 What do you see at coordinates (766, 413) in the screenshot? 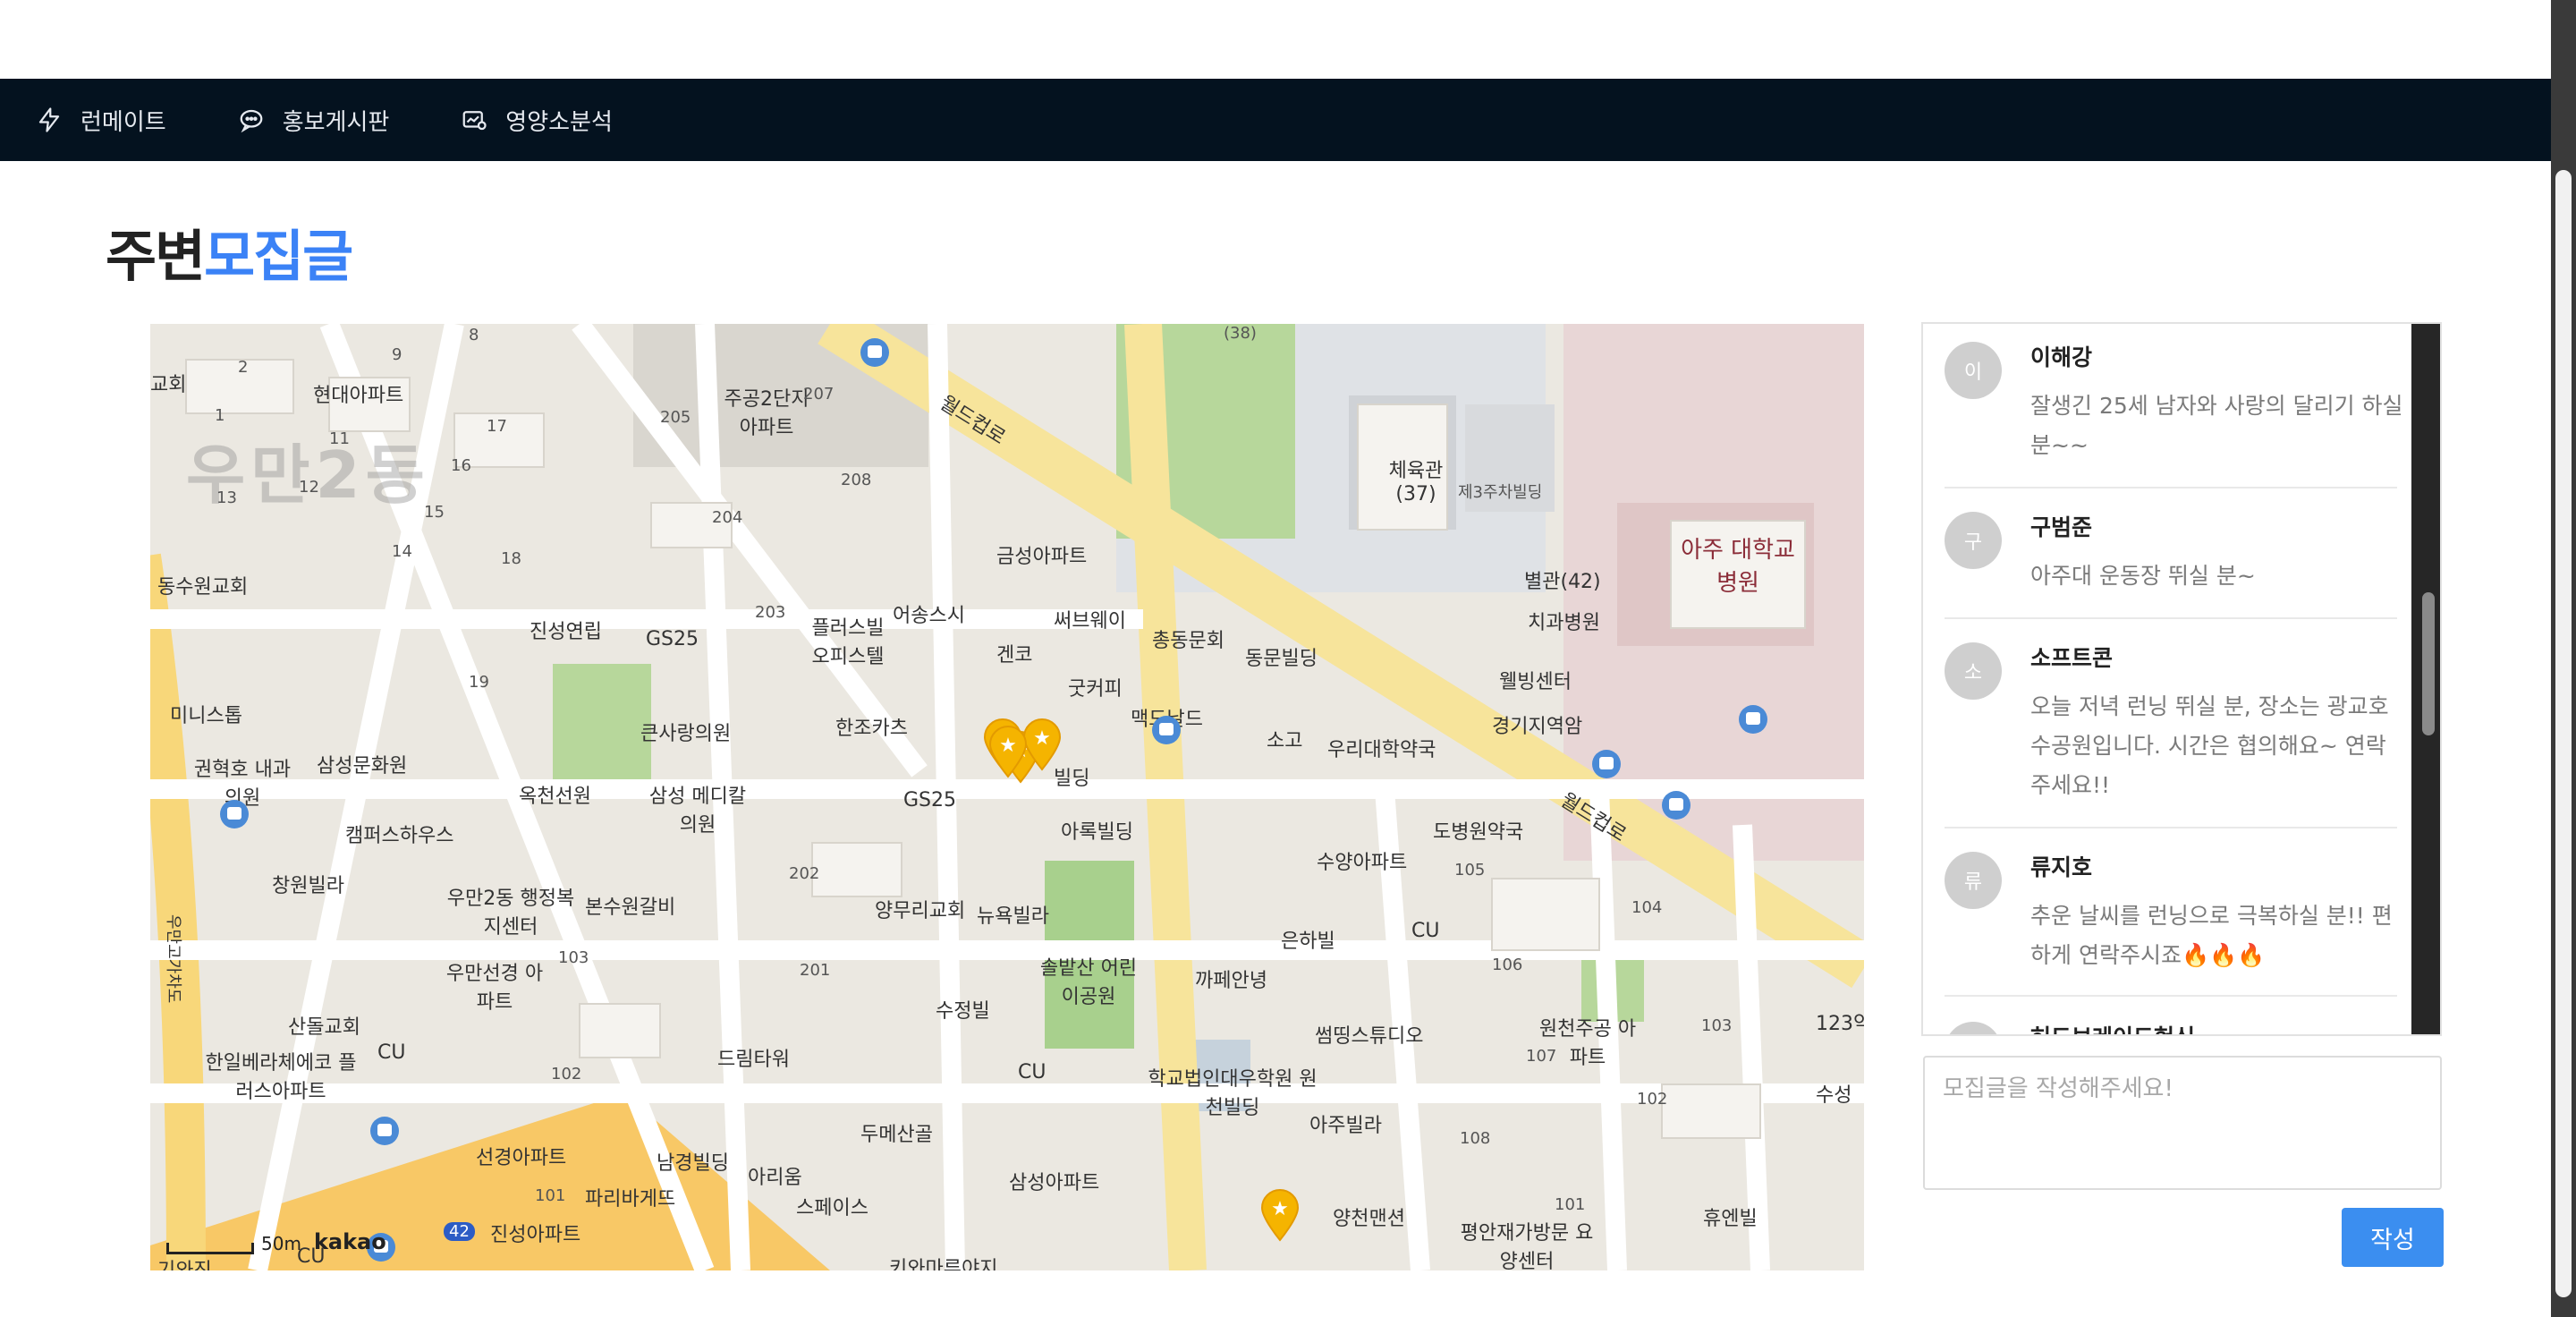
I see `map-place-label: 주공2단지 아파트` at bounding box center [766, 413].